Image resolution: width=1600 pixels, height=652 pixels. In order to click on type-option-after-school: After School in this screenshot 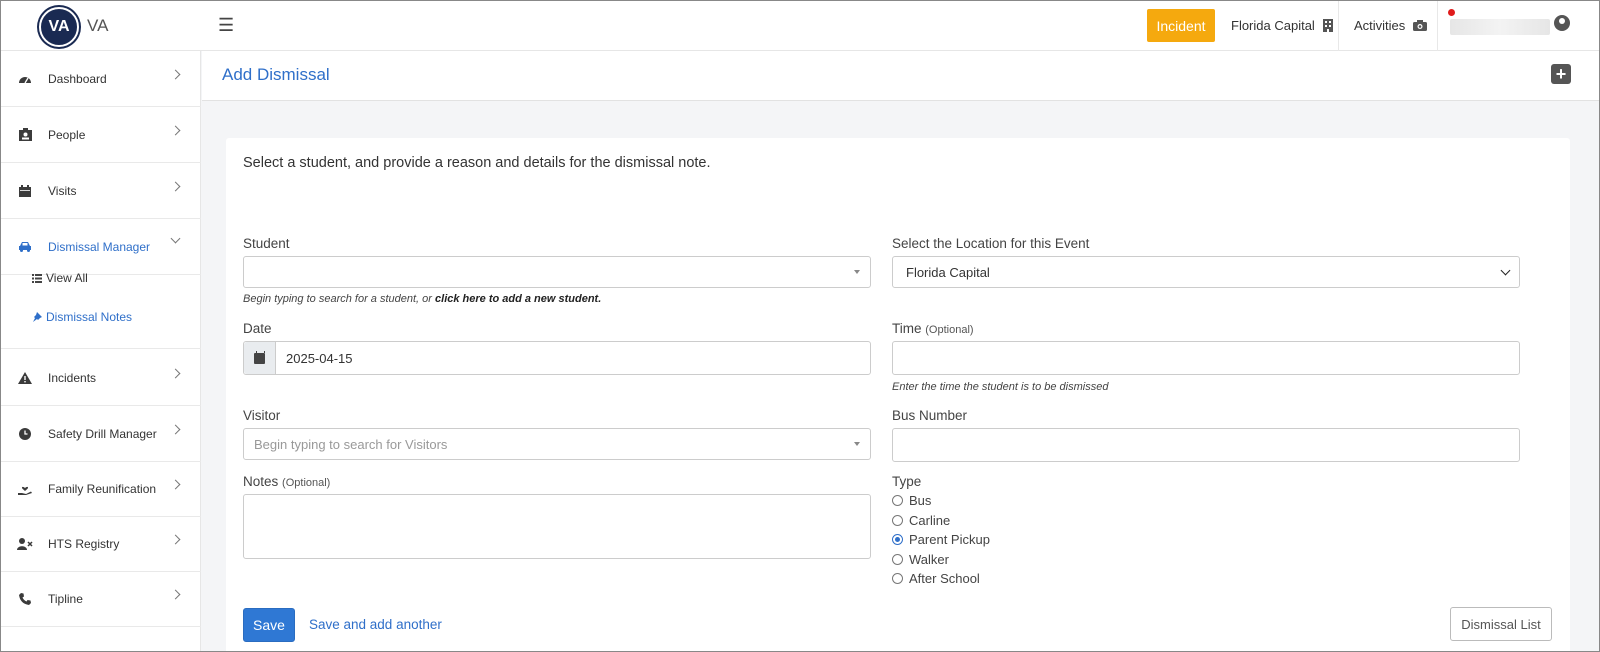, I will do `click(936, 578)`.